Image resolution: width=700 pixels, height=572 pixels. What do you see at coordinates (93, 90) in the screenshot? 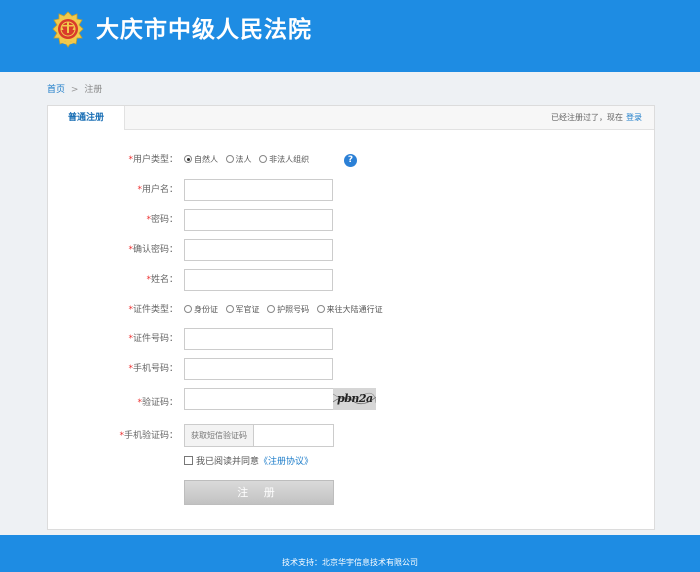
I see `breadcrumb-current: 注册` at bounding box center [93, 90].